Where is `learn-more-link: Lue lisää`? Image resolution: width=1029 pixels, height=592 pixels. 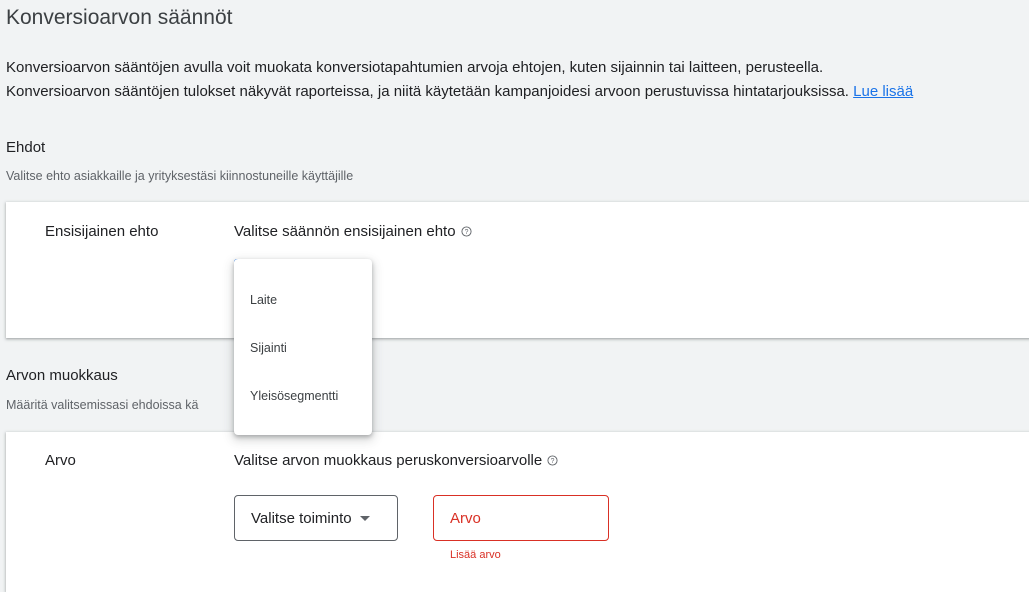
learn-more-link: Lue lisää is located at coordinates (883, 91).